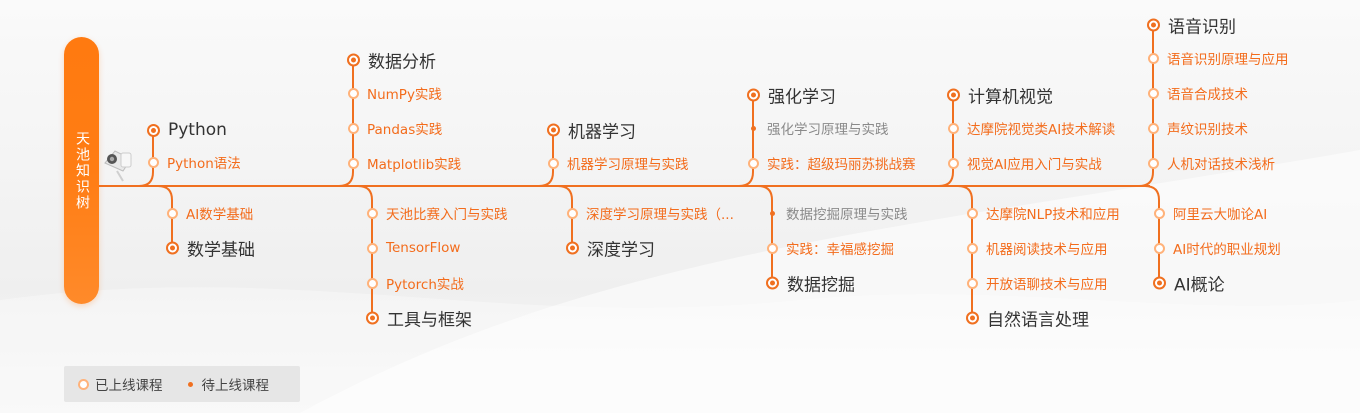 This screenshot has width=1360, height=413. Describe the element at coordinates (414, 165) in the screenshot. I see `course-label: Matplotlib实践` at that location.